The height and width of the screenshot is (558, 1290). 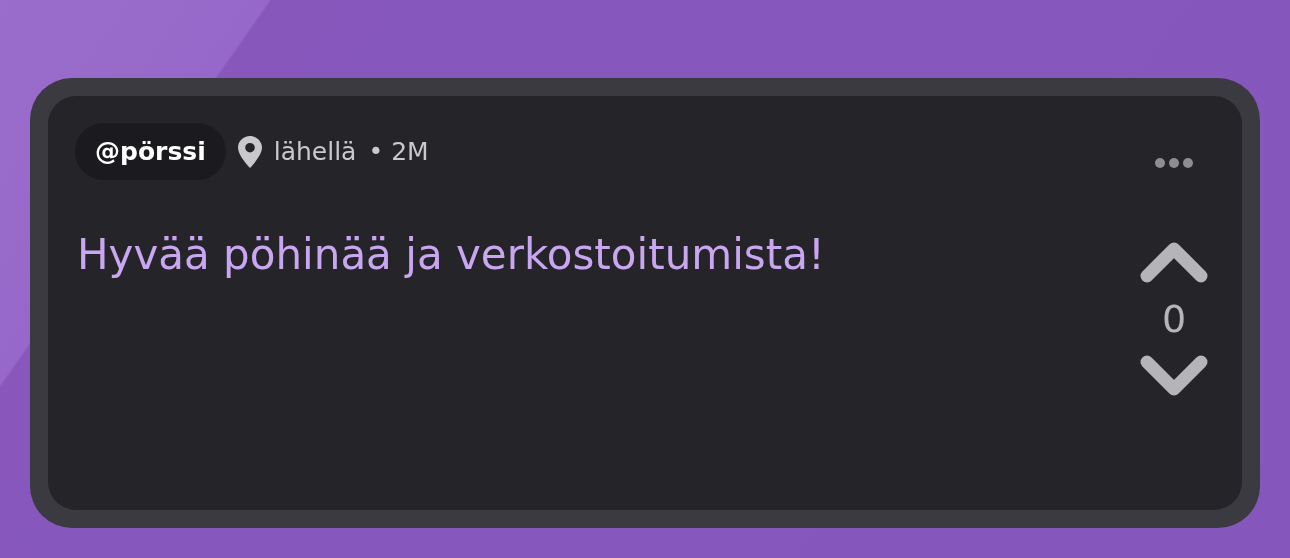 I want to click on vote-count: 0, so click(x=1174, y=319).